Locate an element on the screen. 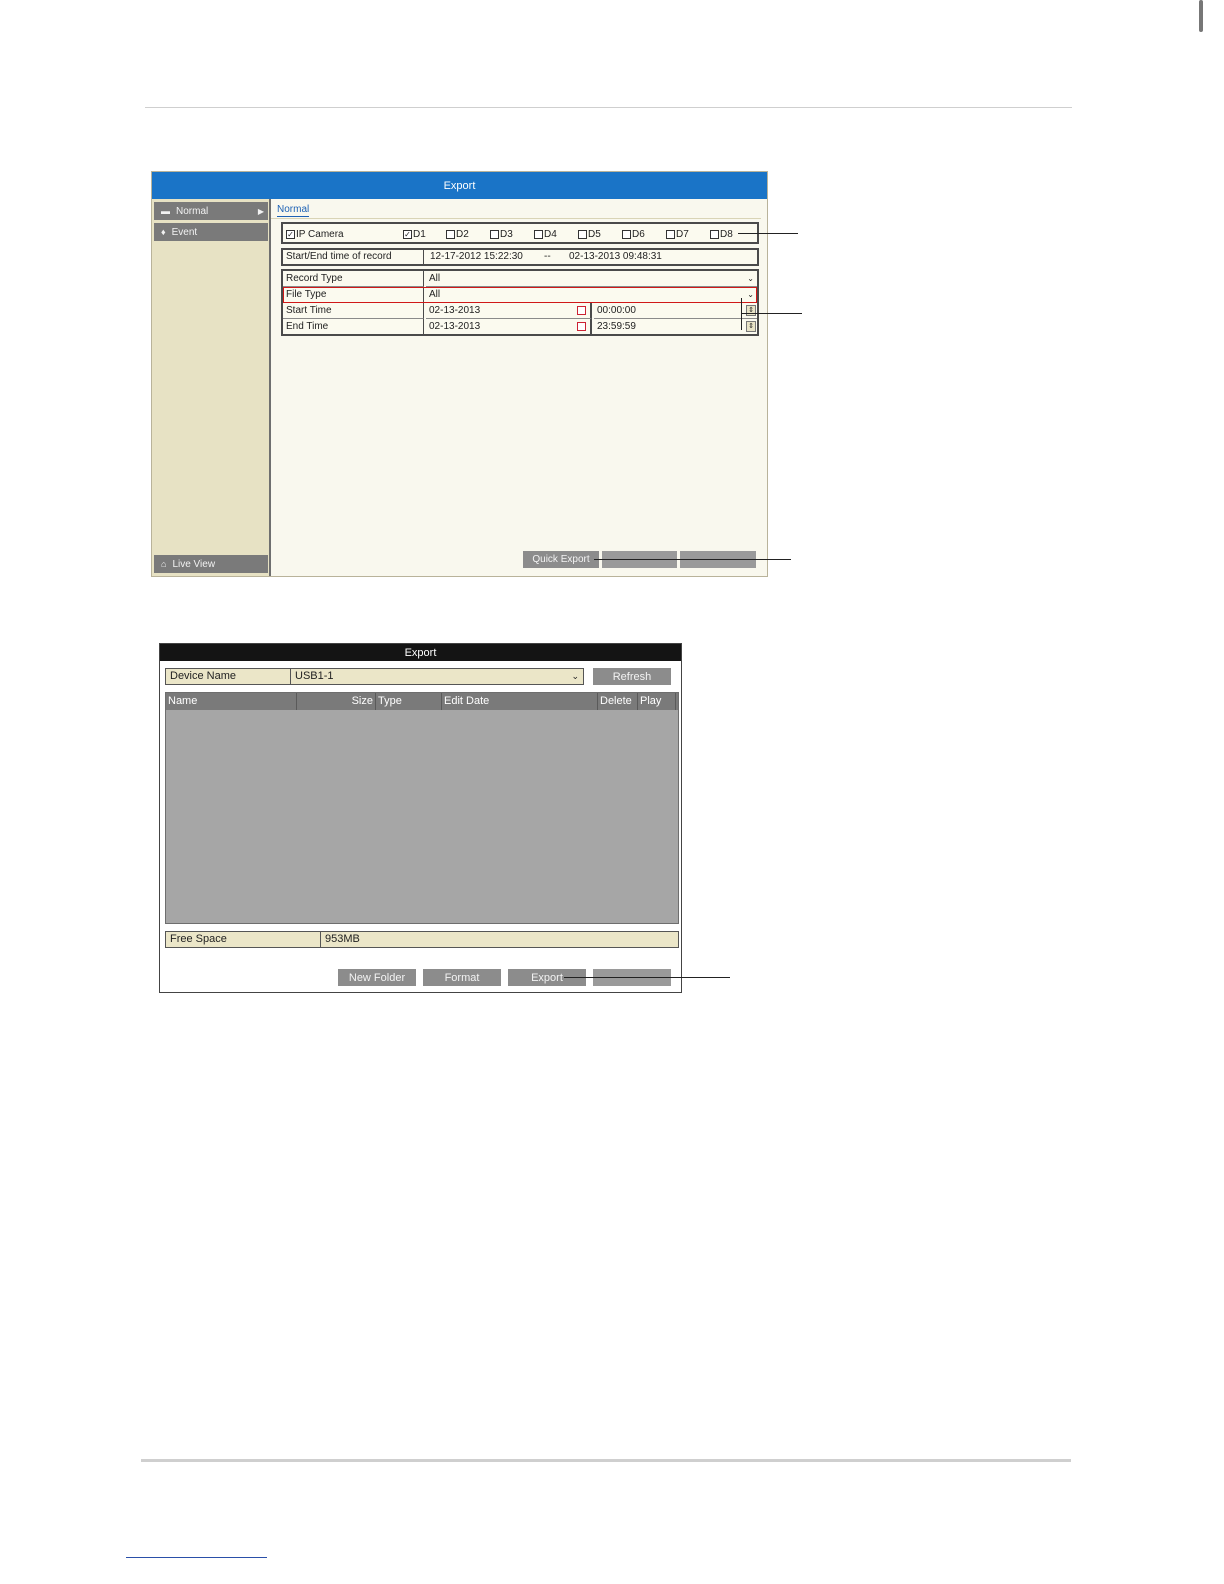 The height and width of the screenshot is (1584, 1224). callout-bracket is located at coordinates (741, 314).